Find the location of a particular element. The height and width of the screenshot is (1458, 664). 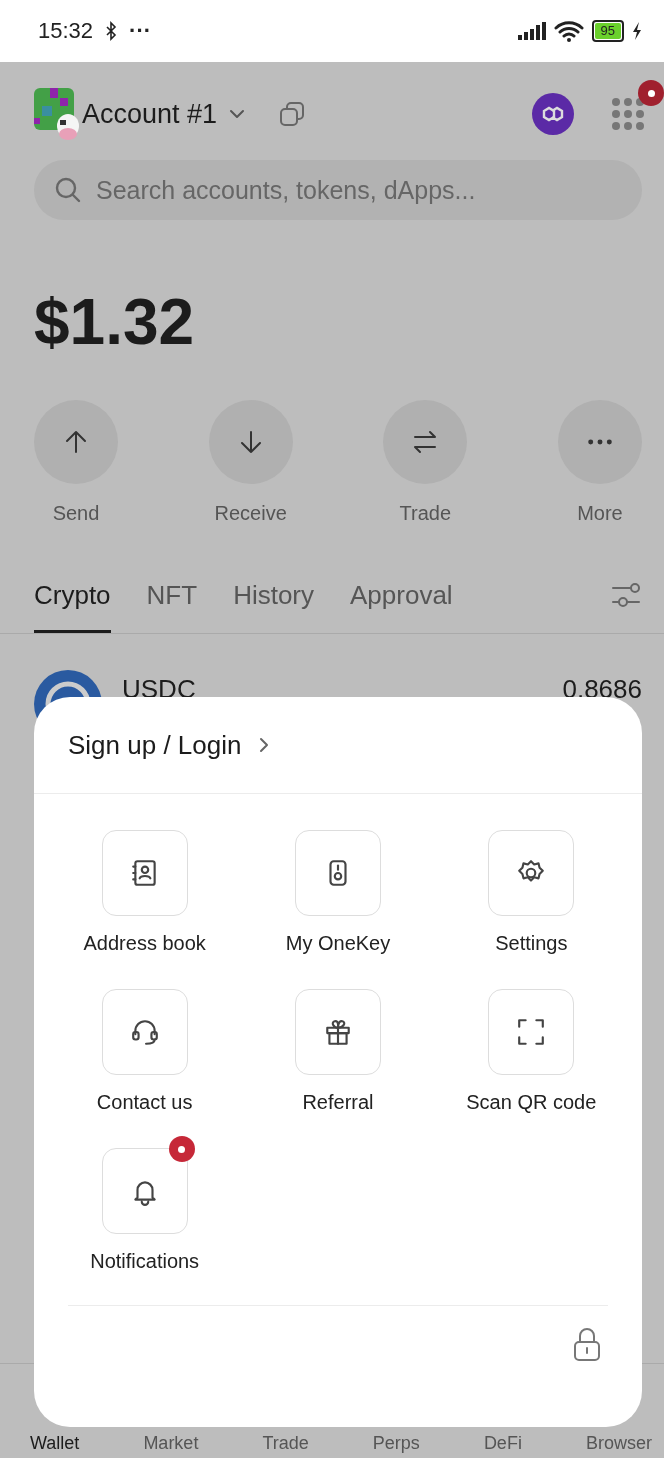

gift-icon is located at coordinates (338, 1032).